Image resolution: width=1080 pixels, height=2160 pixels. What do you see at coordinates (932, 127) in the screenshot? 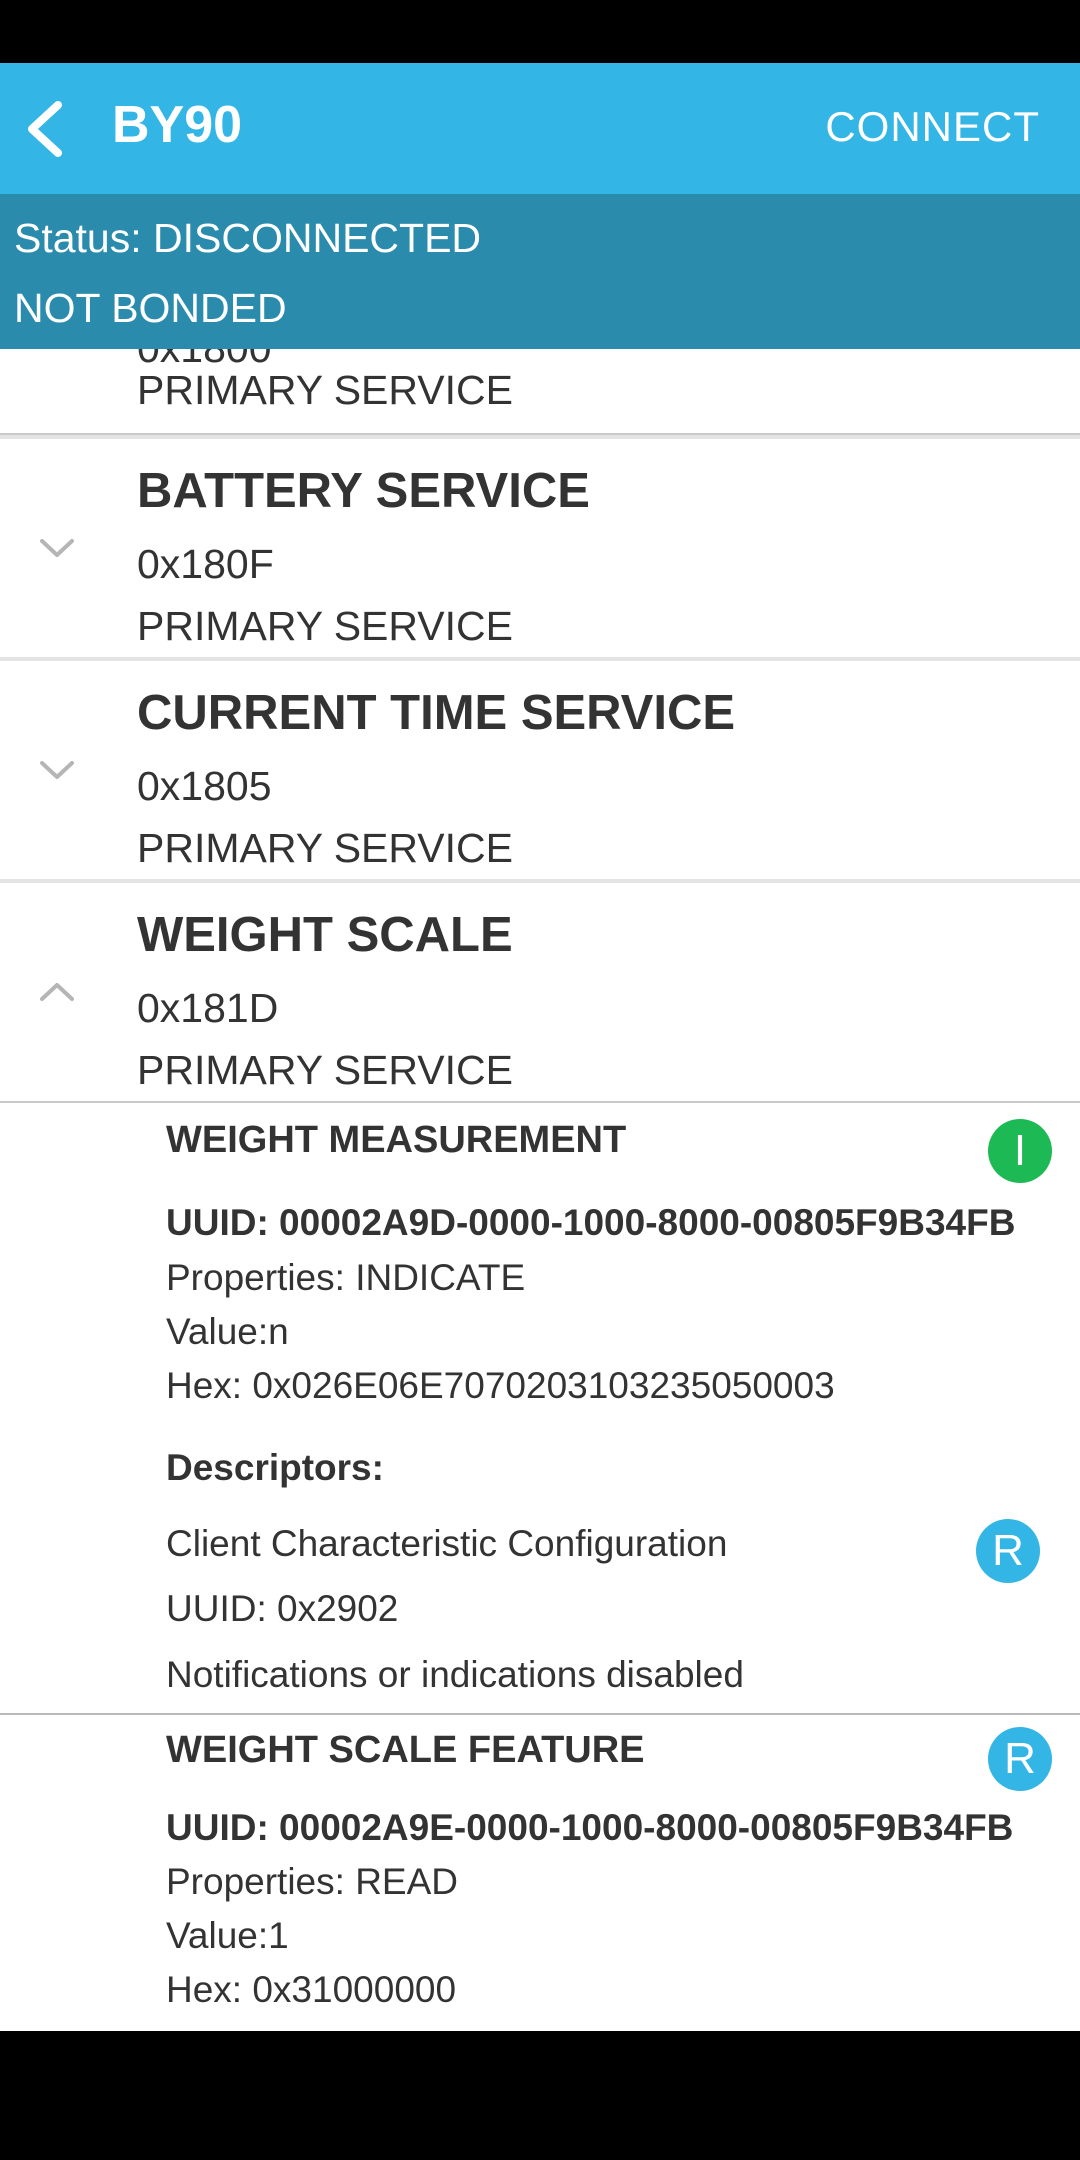
I see `connect-button: CONNECT` at bounding box center [932, 127].